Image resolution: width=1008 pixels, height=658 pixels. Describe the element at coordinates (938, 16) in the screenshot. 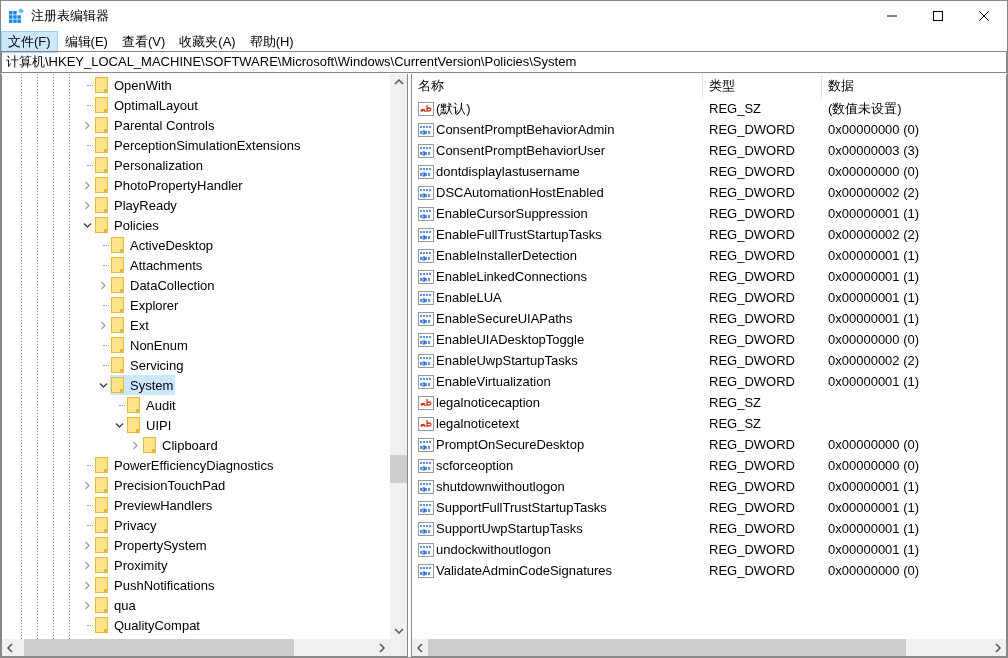

I see `maximize-icon` at that location.